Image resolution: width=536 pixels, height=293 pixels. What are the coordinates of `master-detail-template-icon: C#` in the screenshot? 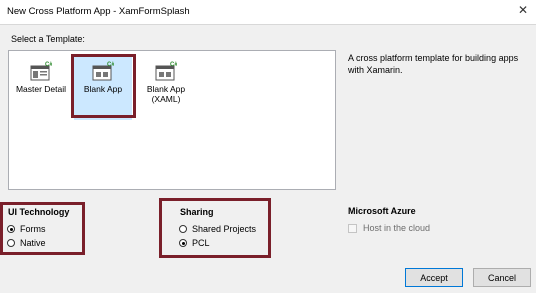 It's located at (41, 71).